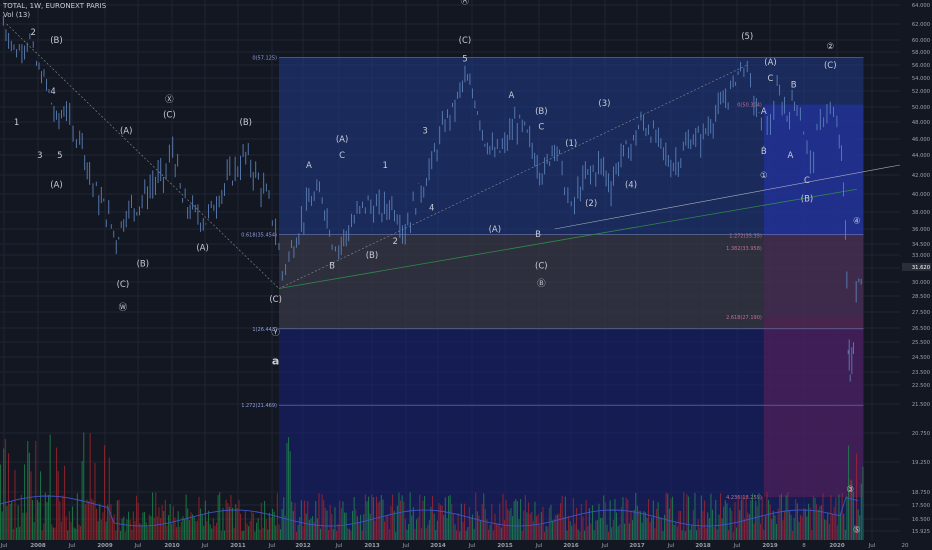 This screenshot has height=550, width=932. Describe the element at coordinates (541, 127) in the screenshot. I see `wave-label: C` at that location.